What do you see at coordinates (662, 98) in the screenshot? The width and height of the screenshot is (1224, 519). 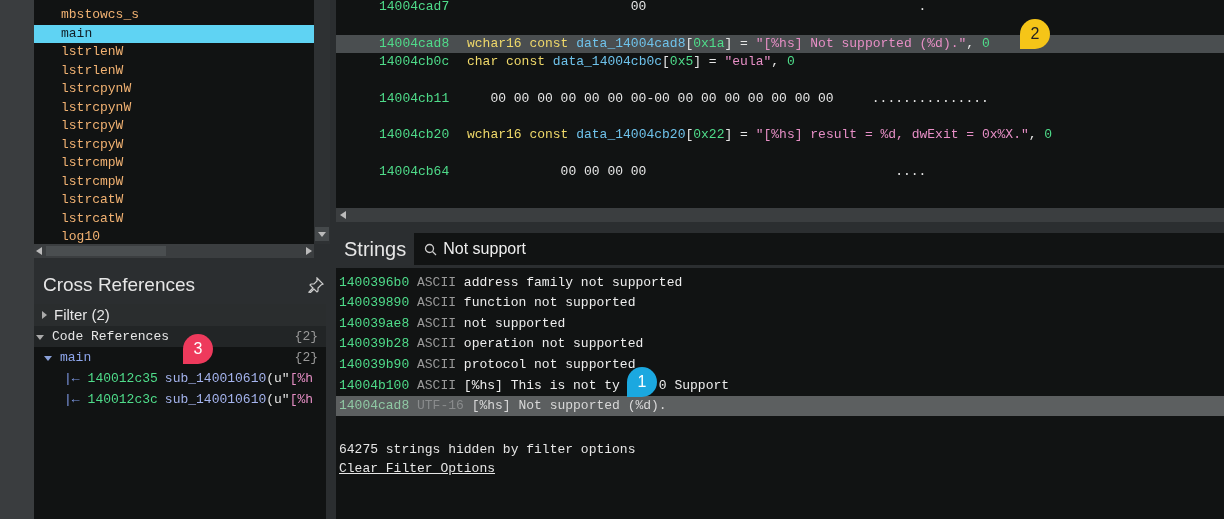 I see `hex-bytes: 00 00 00 00 00 00 00-00 00 00 00 00 00 00 00` at bounding box center [662, 98].